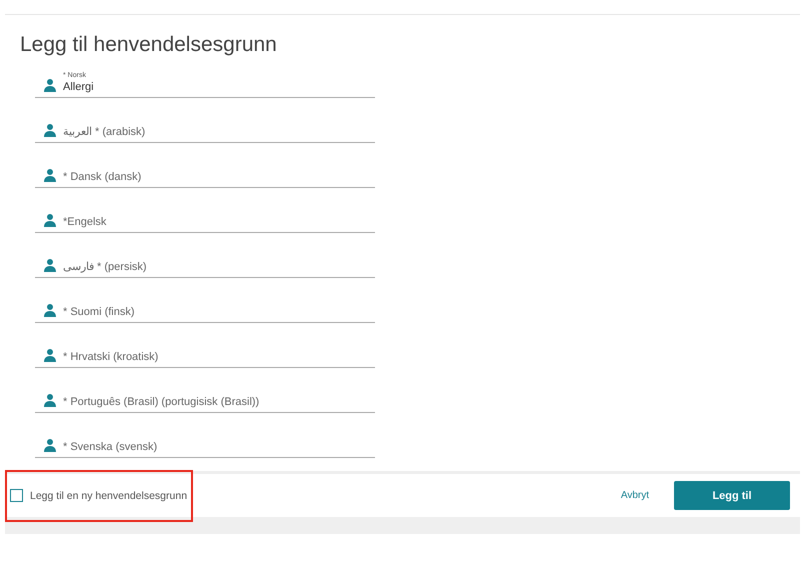 This screenshot has width=810, height=566. I want to click on text-field: * Svenska (svensk), so click(219, 447).